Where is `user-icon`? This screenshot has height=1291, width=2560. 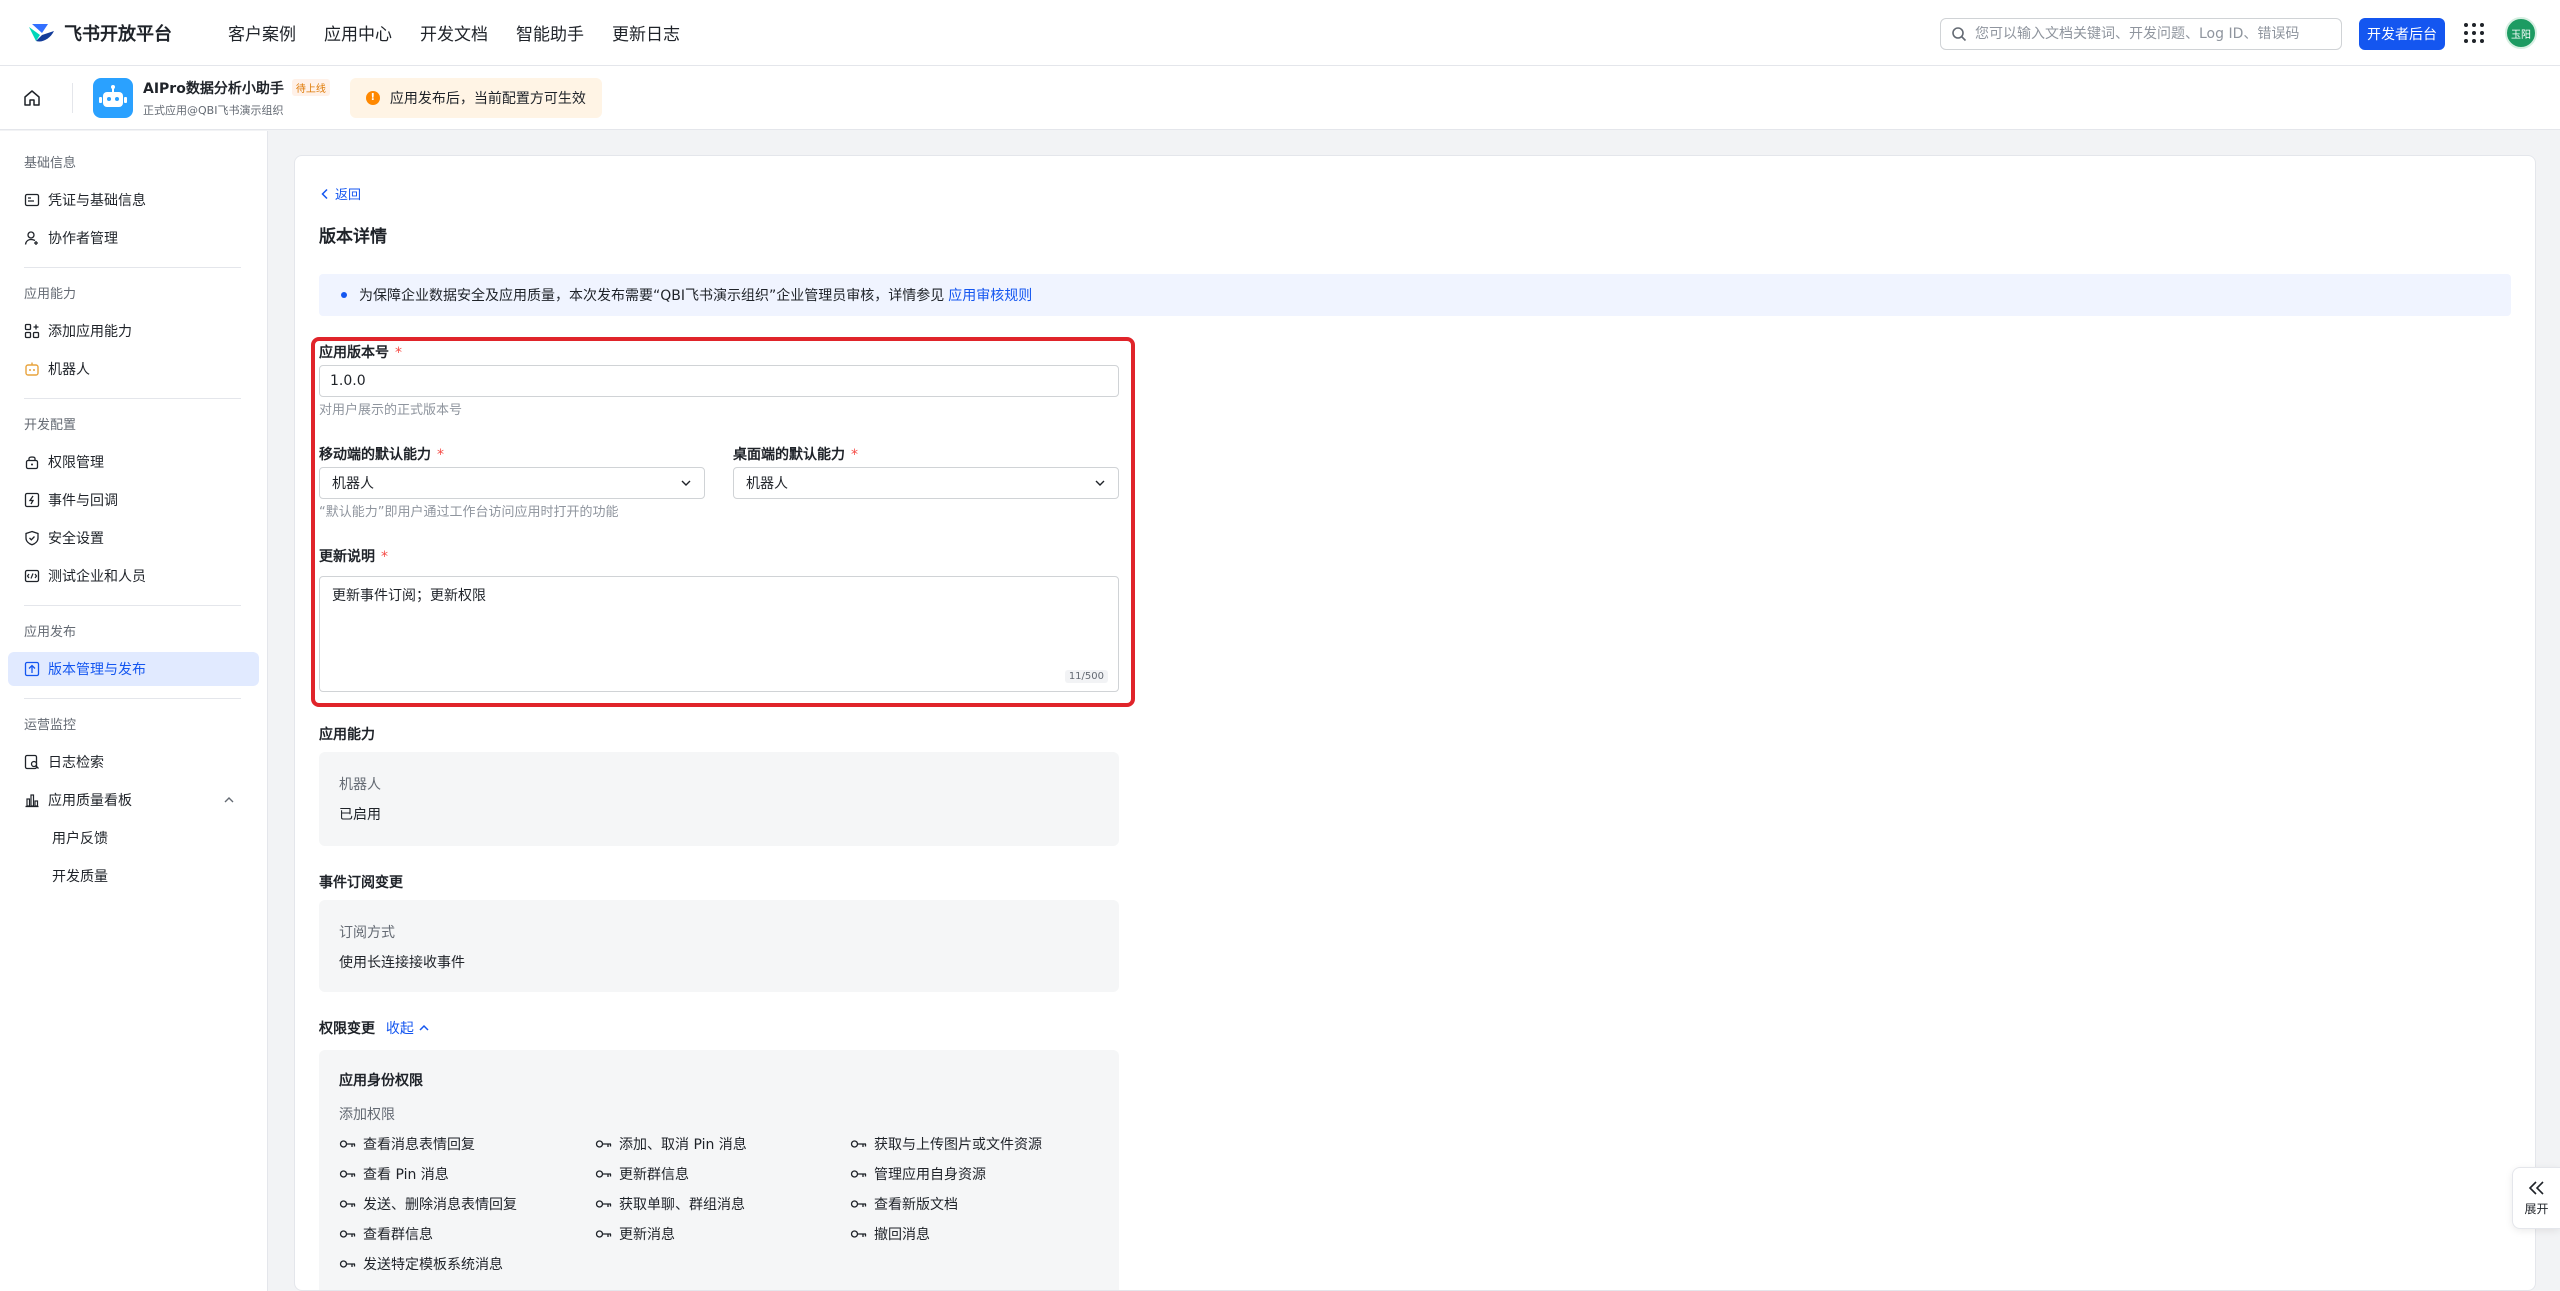
user-icon is located at coordinates (31, 238).